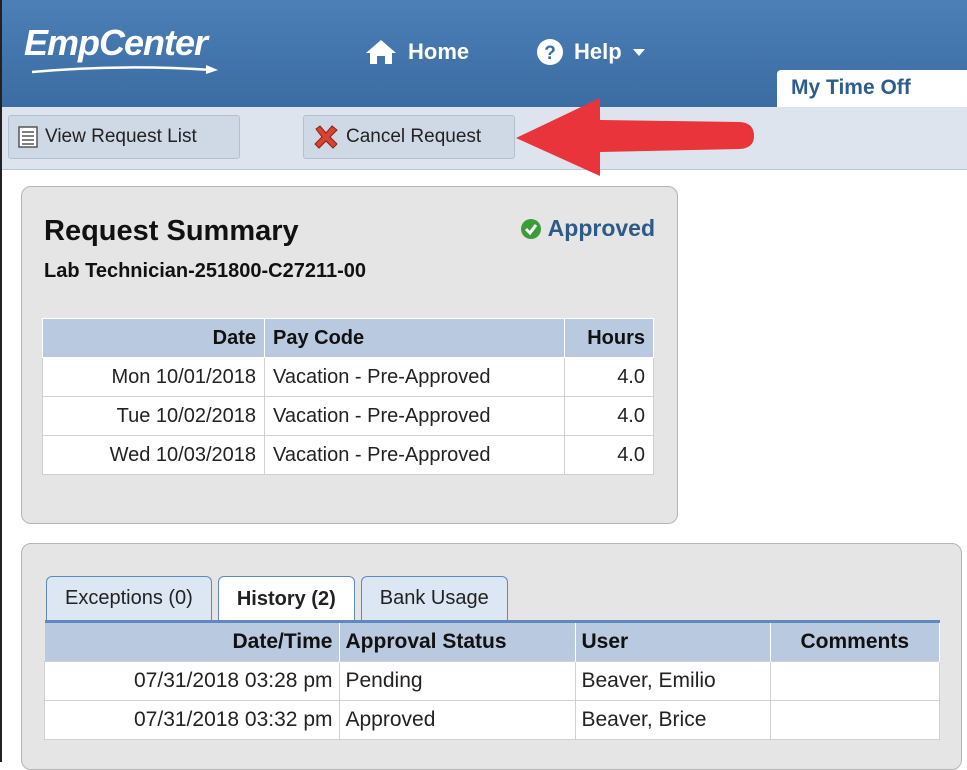  I want to click on column-header-pay-code: Pay Code, so click(414, 338).